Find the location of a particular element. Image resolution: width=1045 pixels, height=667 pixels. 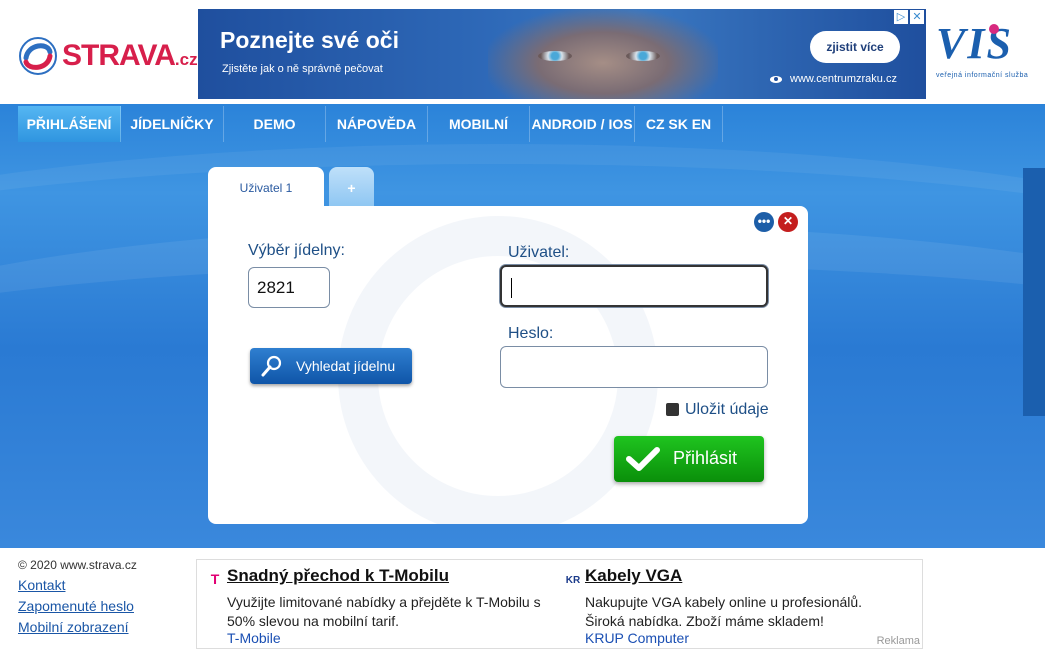

search-icon is located at coordinates (271, 366).